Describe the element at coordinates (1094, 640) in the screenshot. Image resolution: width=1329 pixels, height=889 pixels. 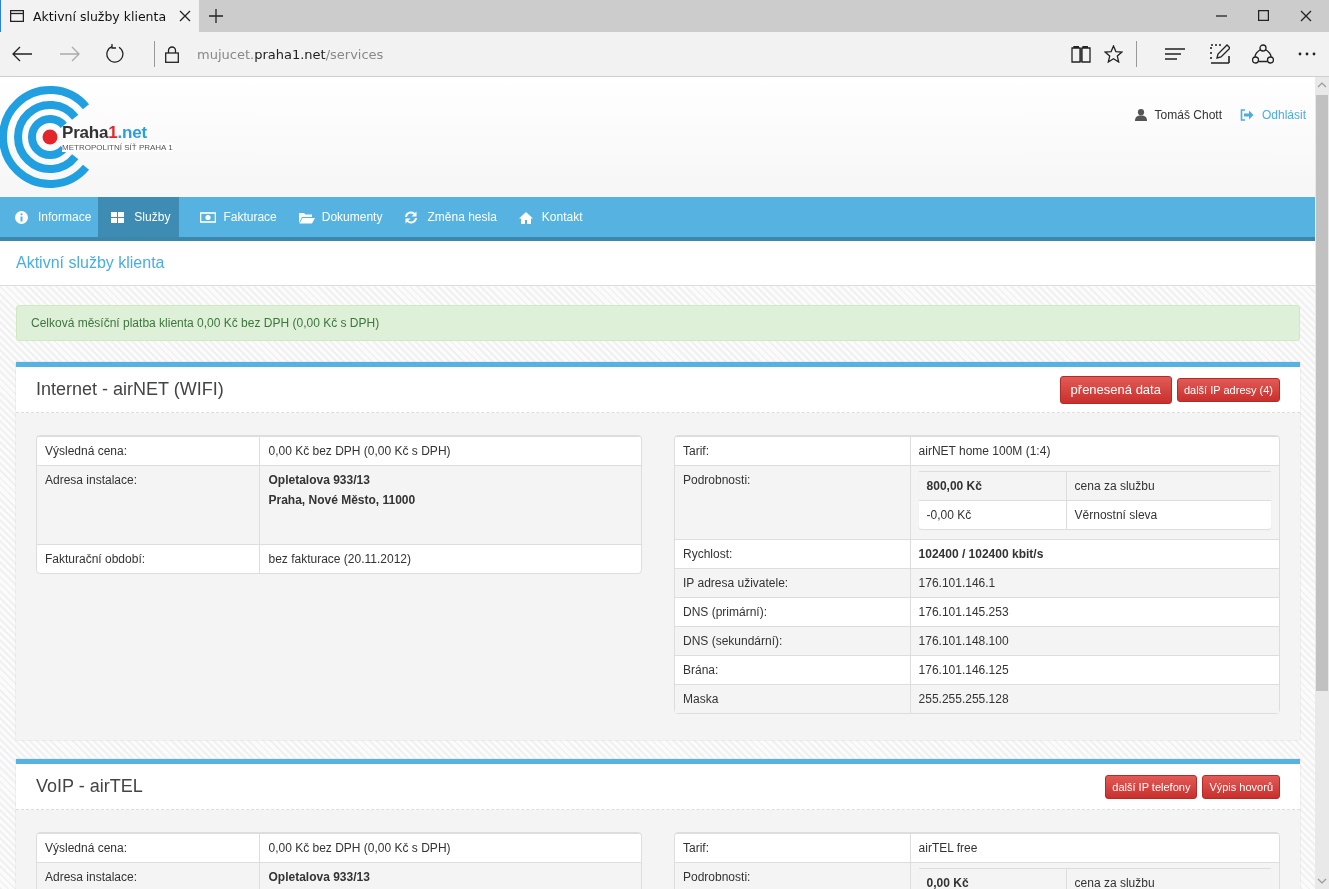
I see `field-value: 176.101.148.100` at that location.